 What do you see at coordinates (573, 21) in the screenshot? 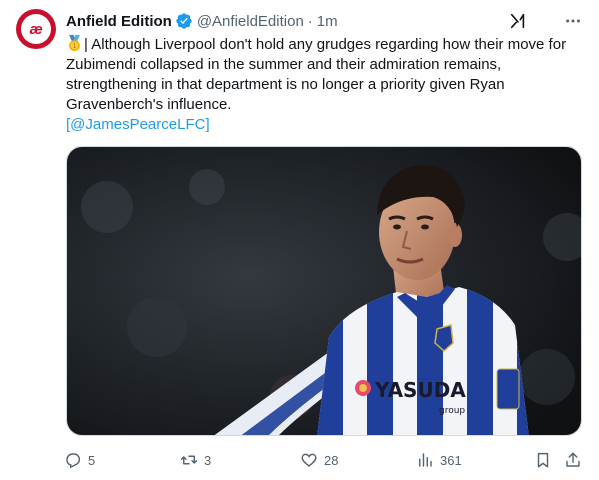
I see `more-icon` at bounding box center [573, 21].